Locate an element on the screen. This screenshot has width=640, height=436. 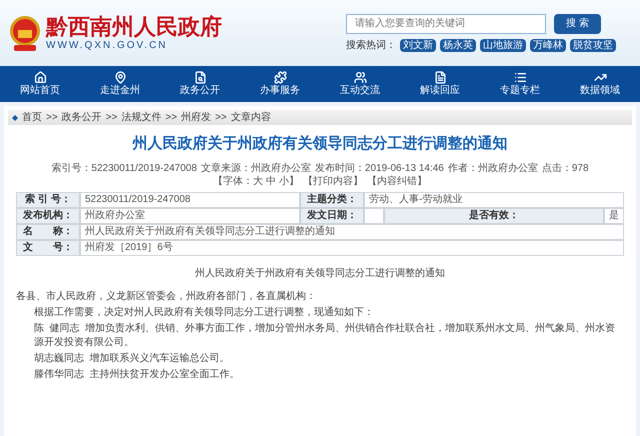
hot-word-tag: 刘文新 is located at coordinates (418, 45).